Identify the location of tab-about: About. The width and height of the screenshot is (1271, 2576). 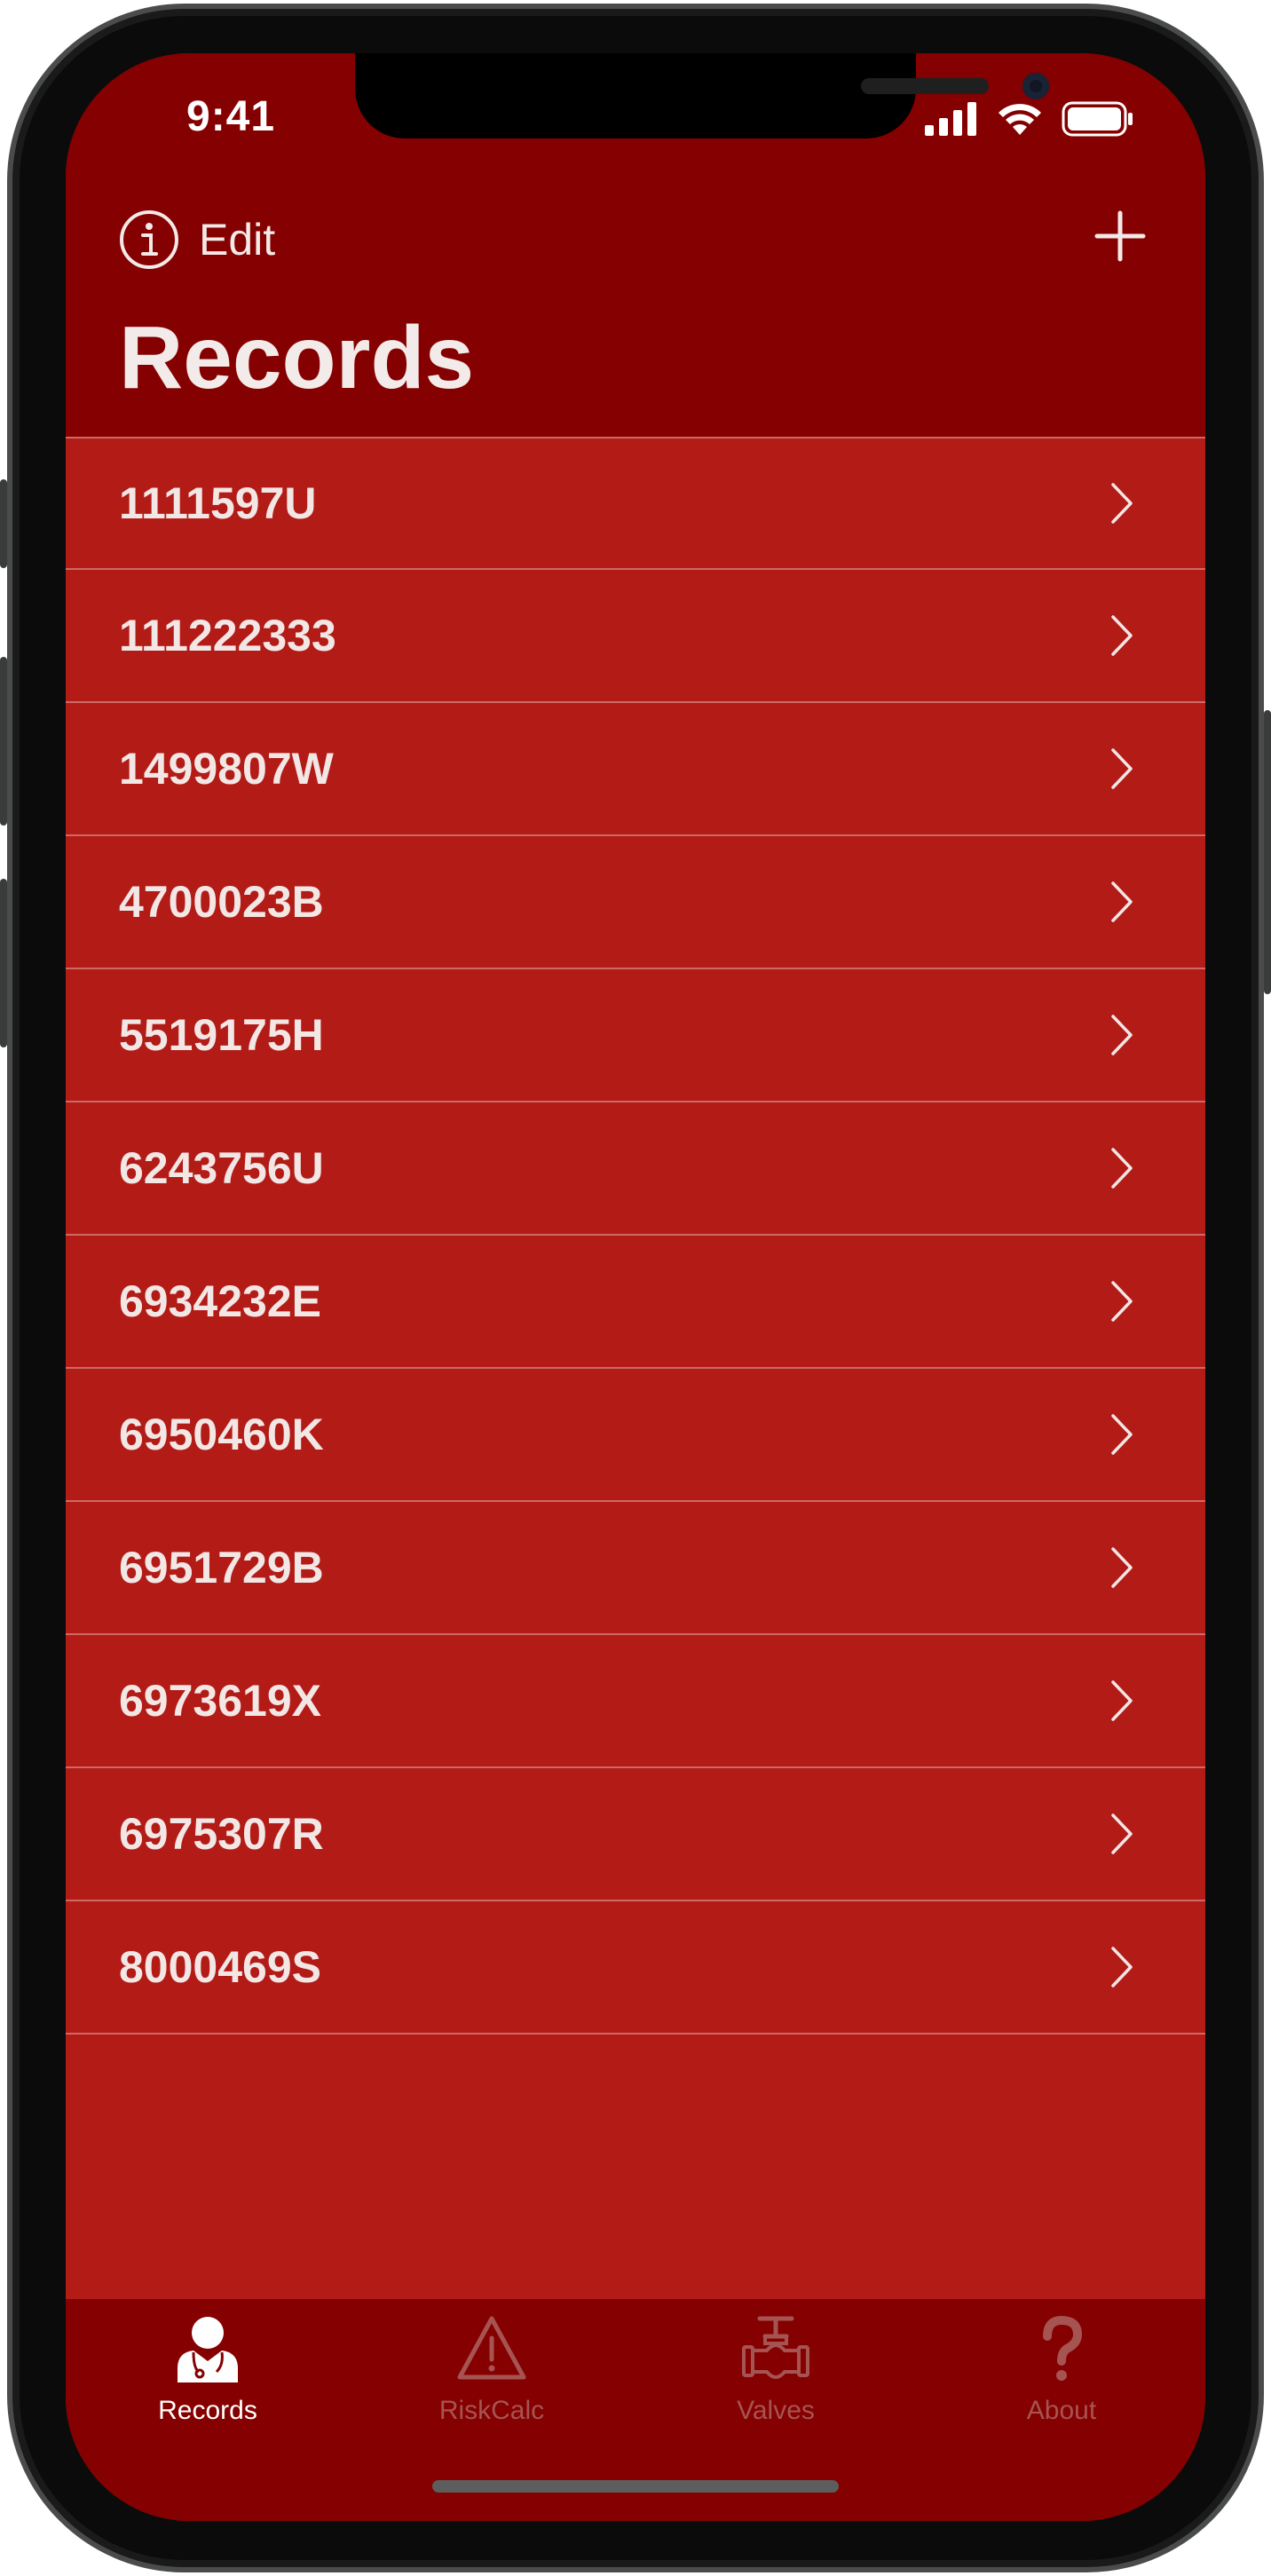
(1061, 2369).